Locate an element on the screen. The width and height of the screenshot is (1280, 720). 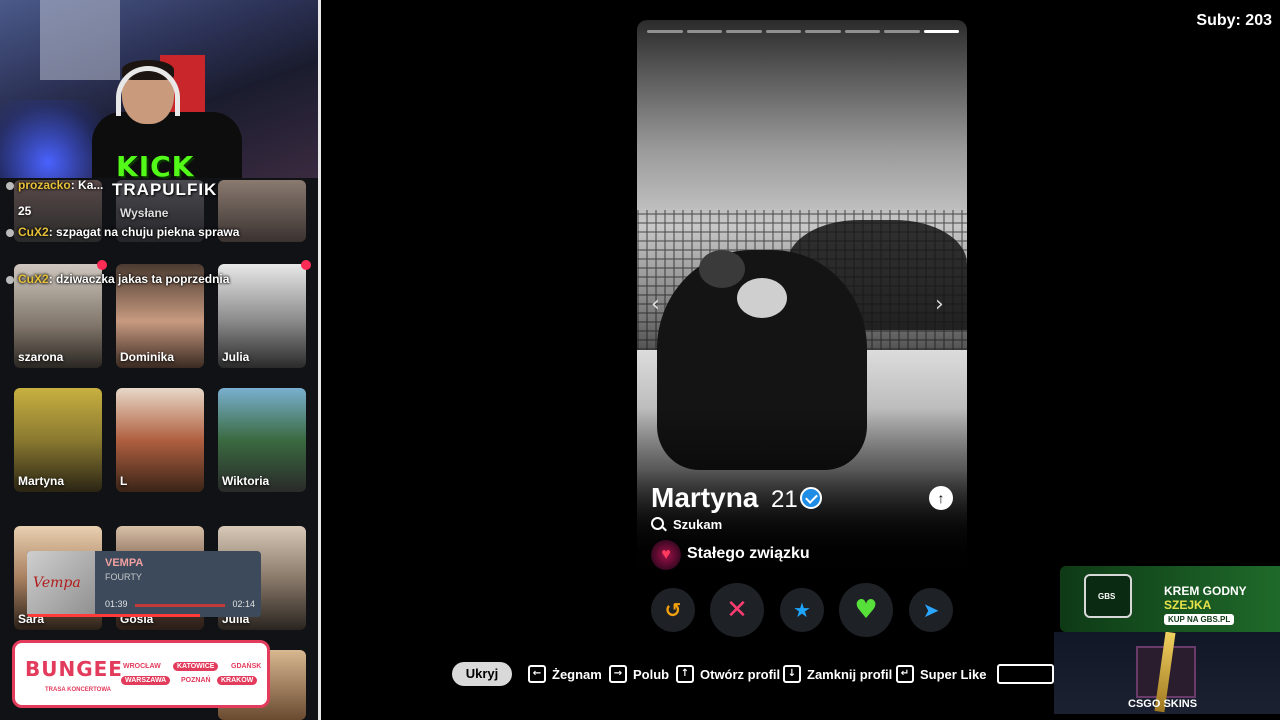
profile-card: L is located at coordinates (160, 440).